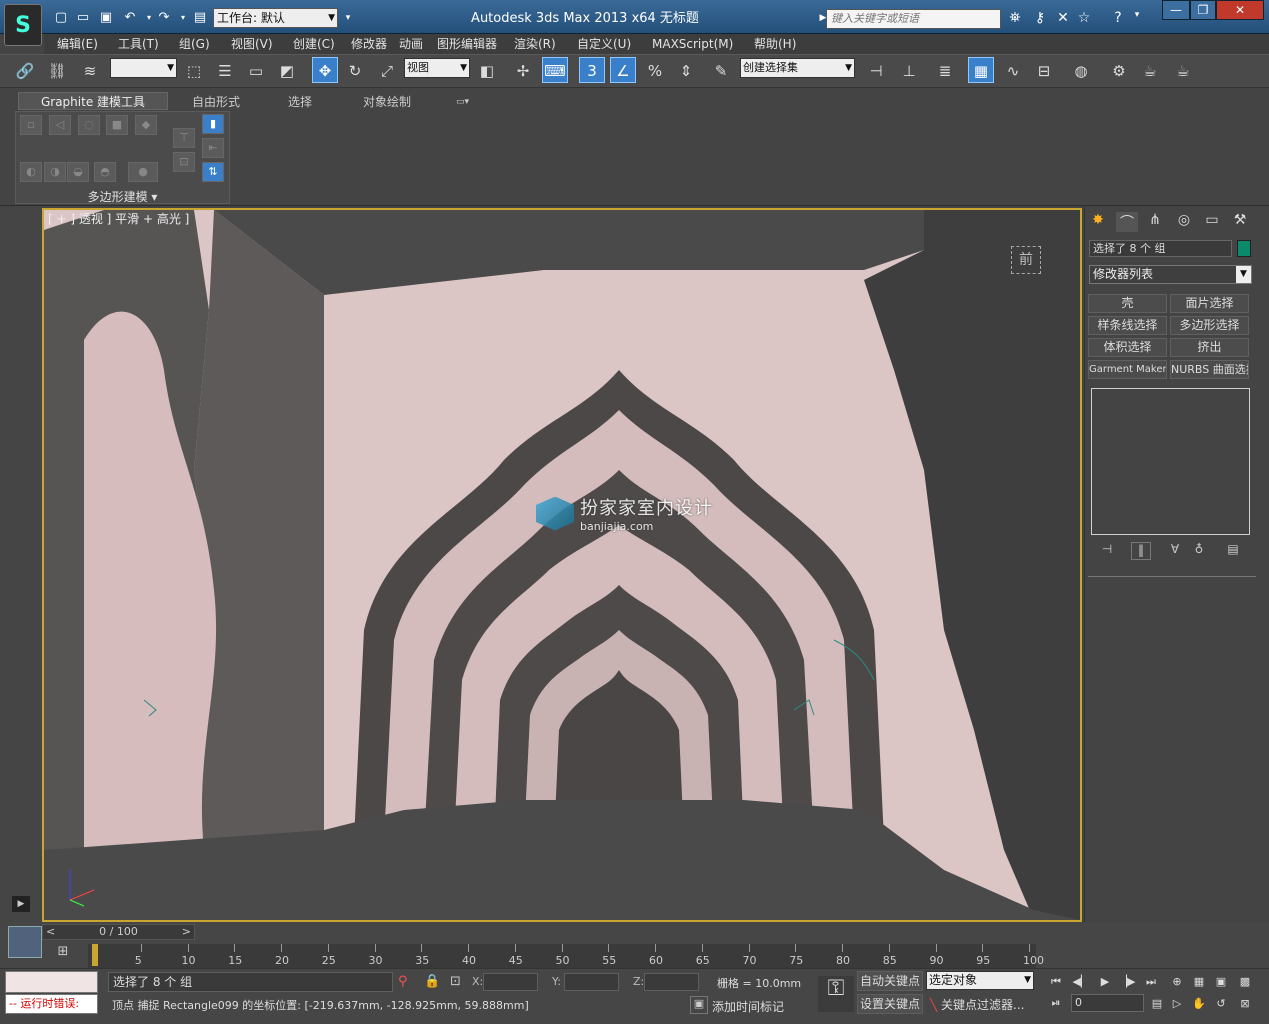 The height and width of the screenshot is (1024, 1269). Describe the element at coordinates (194, 44) in the screenshot. I see `menu-group: 组(G)` at that location.